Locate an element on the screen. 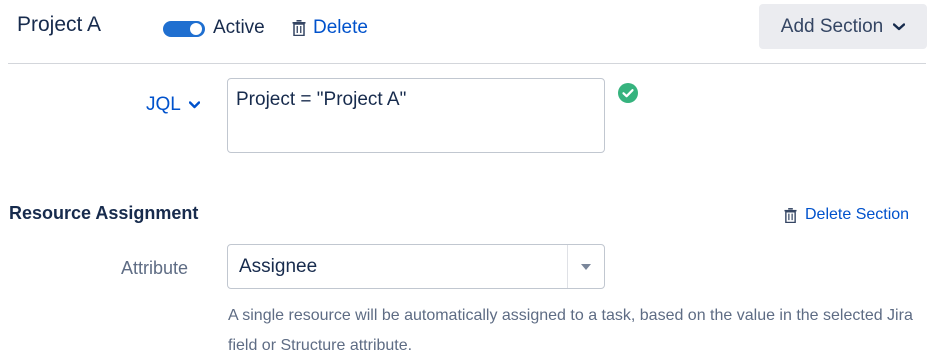 The height and width of the screenshot is (361, 936). attribute-value: Assignee is located at coordinates (278, 266).